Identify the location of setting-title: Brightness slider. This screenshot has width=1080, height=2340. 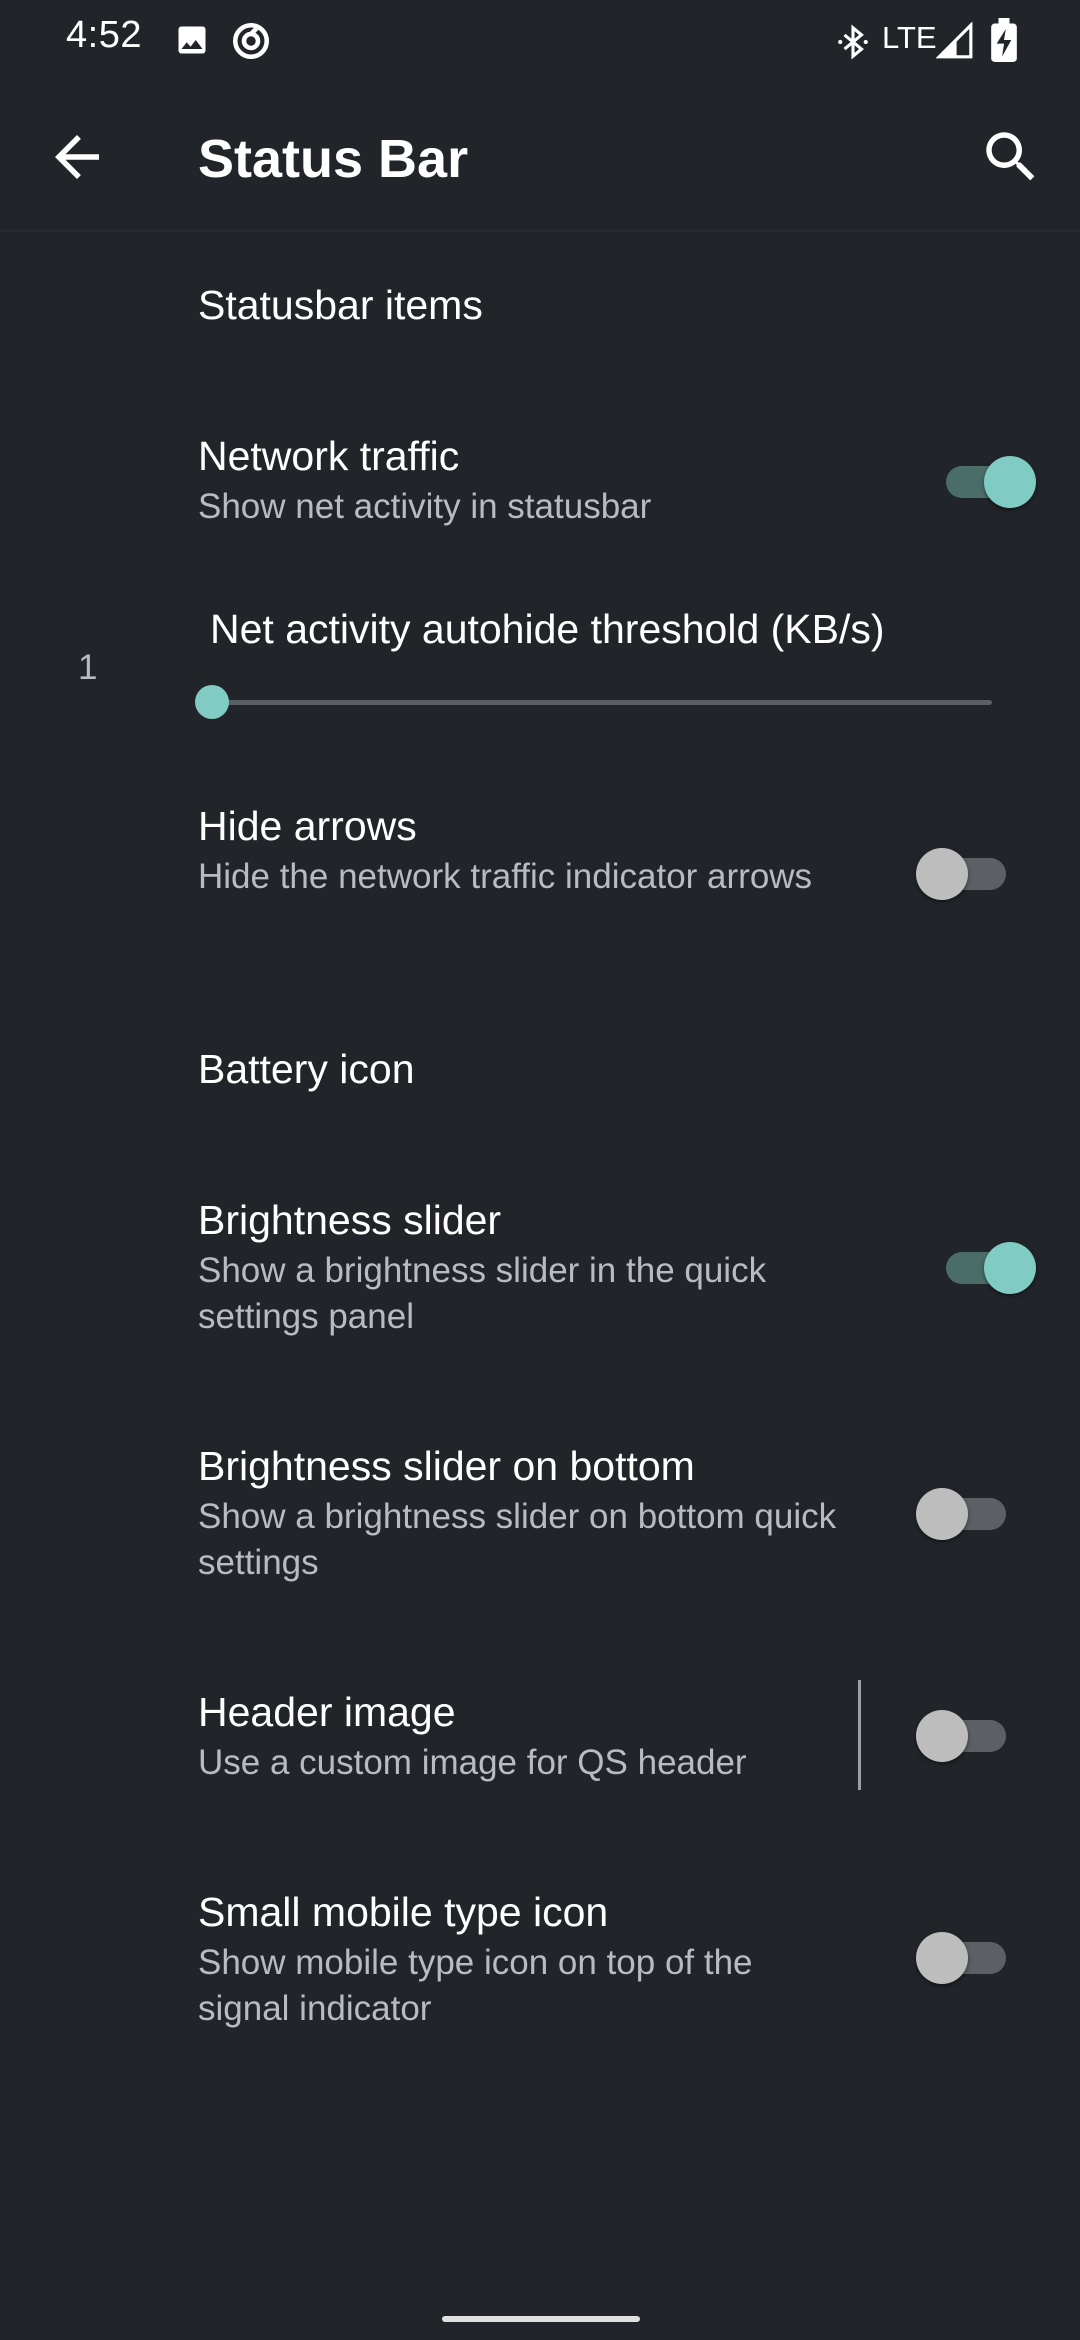
(350, 1220).